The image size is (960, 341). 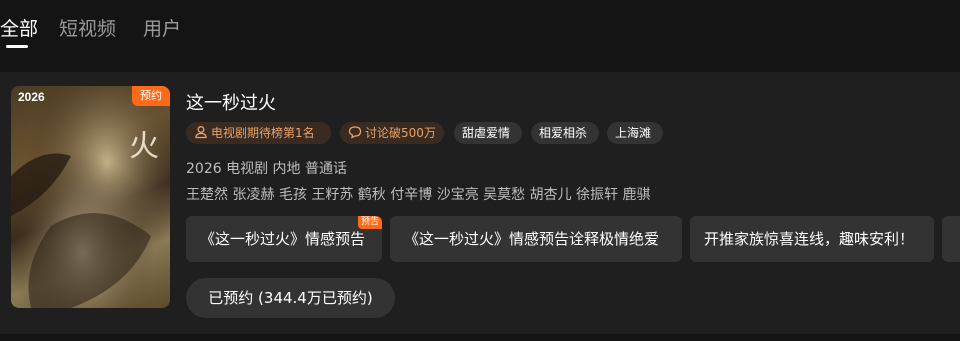 I want to click on trailer-badge: 预告, so click(x=369, y=222).